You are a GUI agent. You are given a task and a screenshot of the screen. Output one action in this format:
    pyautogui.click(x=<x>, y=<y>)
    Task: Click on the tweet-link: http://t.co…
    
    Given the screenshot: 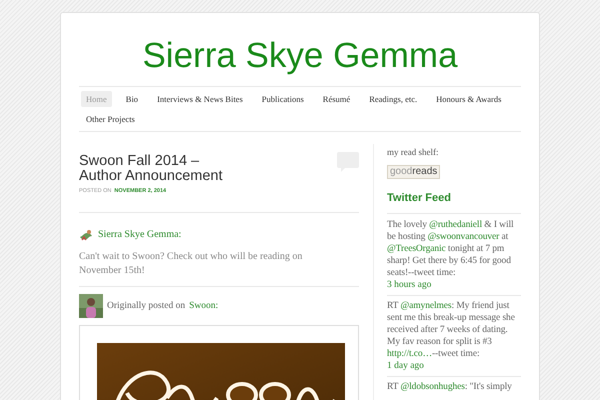 What is the action you would take?
    pyautogui.click(x=409, y=353)
    